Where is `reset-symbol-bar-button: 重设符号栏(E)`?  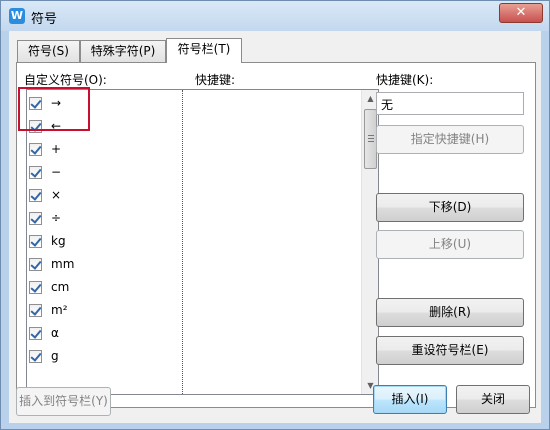 reset-symbol-bar-button: 重设符号栏(E) is located at coordinates (450, 350).